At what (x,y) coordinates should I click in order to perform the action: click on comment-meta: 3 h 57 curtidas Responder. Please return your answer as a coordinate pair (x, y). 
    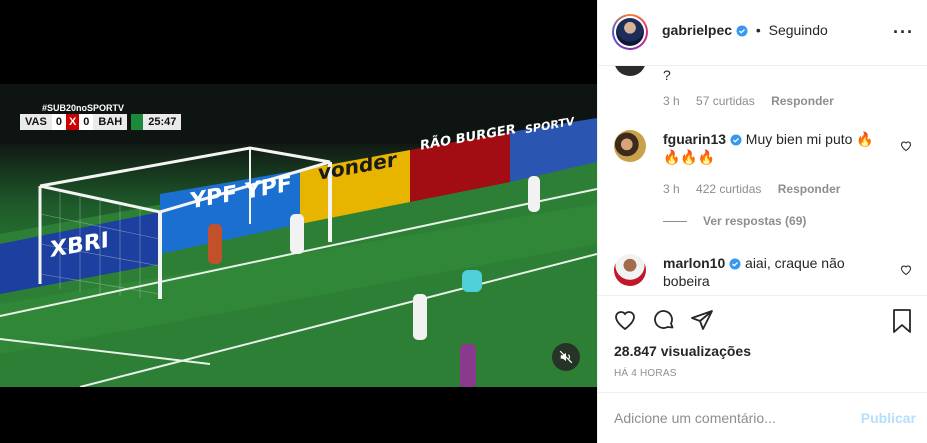
    Looking at the image, I should click on (755, 101).